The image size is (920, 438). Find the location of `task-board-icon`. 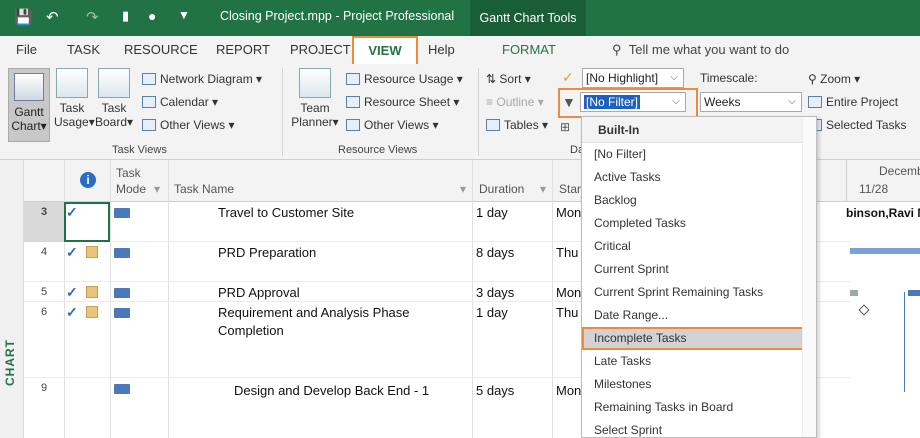

task-board-icon is located at coordinates (114, 83).